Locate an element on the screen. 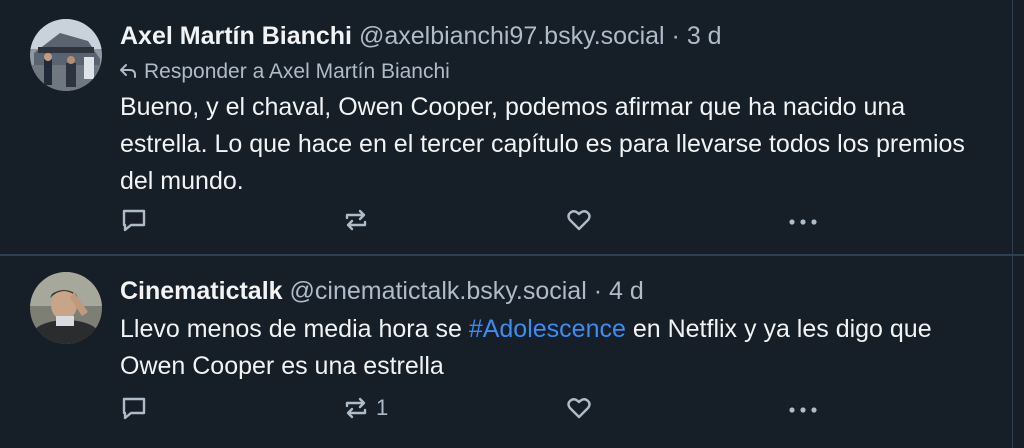 This screenshot has height=448, width=1024. reply-context-label: Responder a Axel Martín Bianchi is located at coordinates (297, 71).